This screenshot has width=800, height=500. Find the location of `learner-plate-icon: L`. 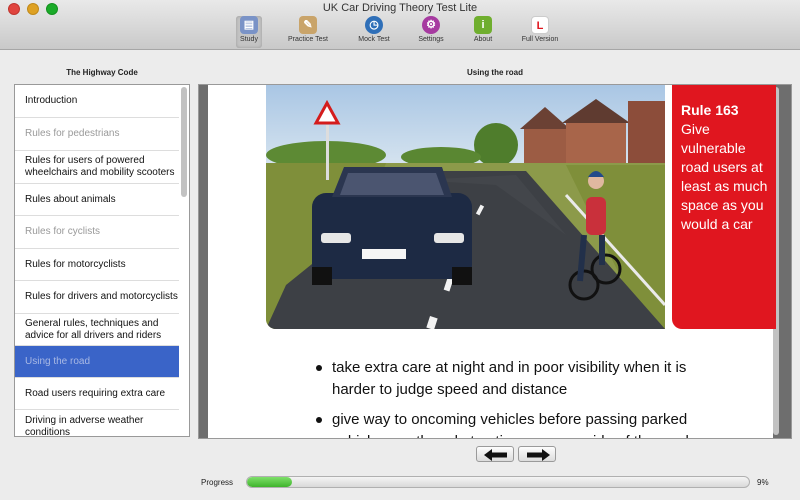

learner-plate-icon: L is located at coordinates (540, 25).